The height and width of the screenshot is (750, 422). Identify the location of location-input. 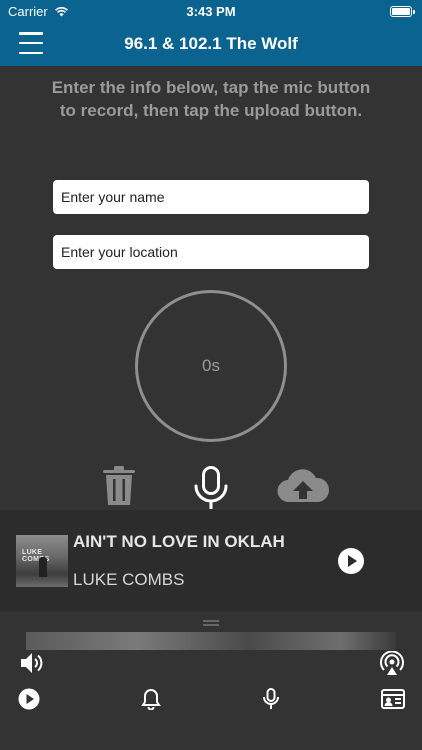
(211, 252).